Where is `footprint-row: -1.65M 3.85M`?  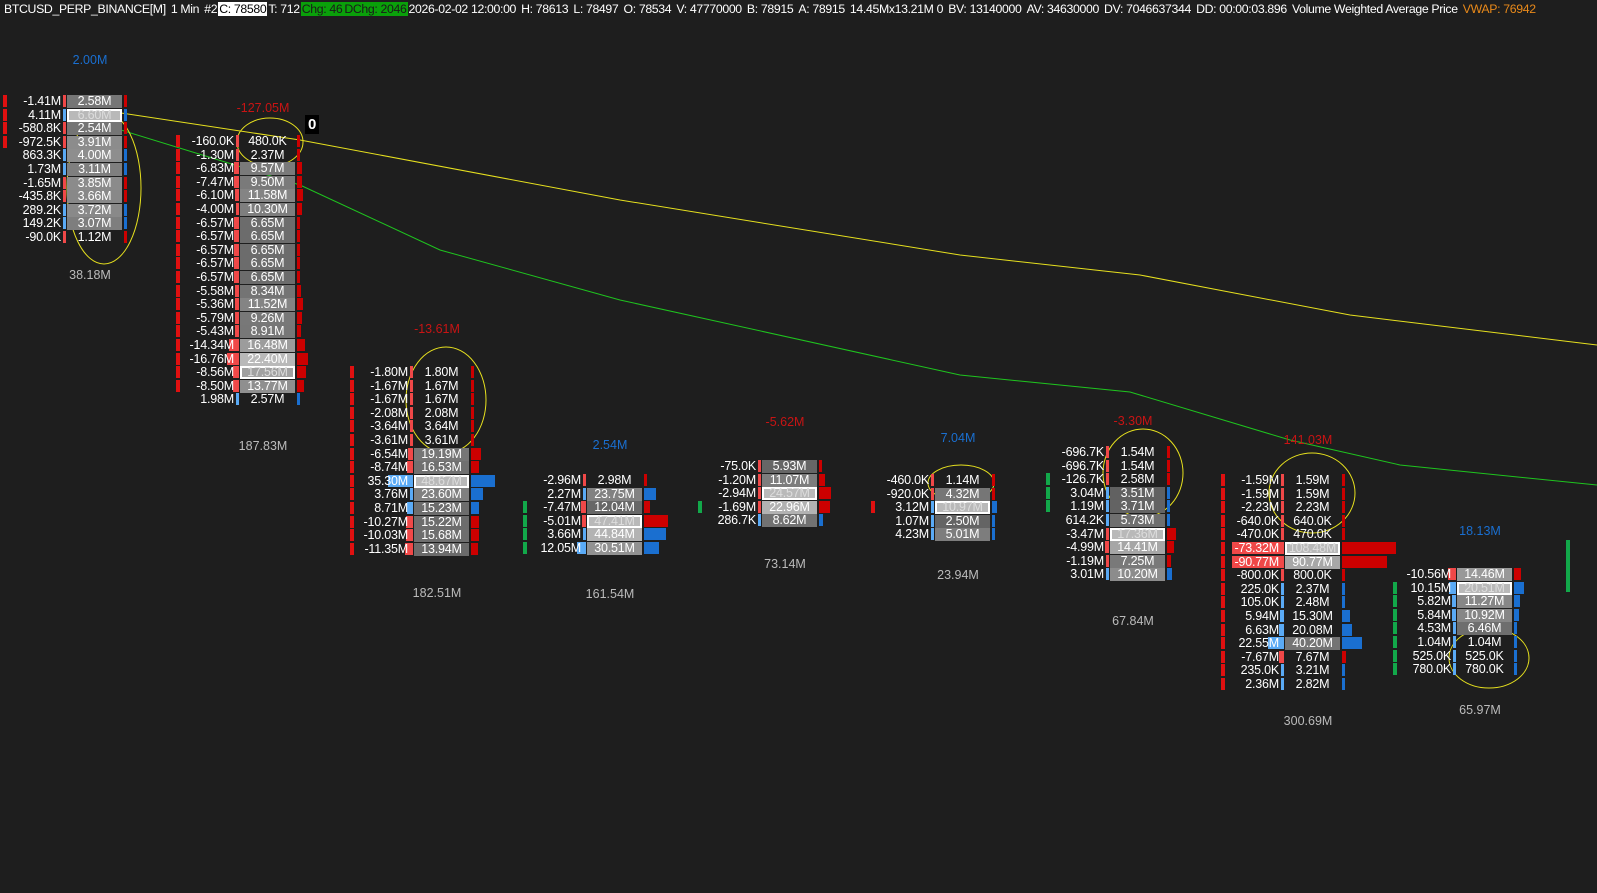
footprint-row: -1.65M 3.85M is located at coordinates (63, 183).